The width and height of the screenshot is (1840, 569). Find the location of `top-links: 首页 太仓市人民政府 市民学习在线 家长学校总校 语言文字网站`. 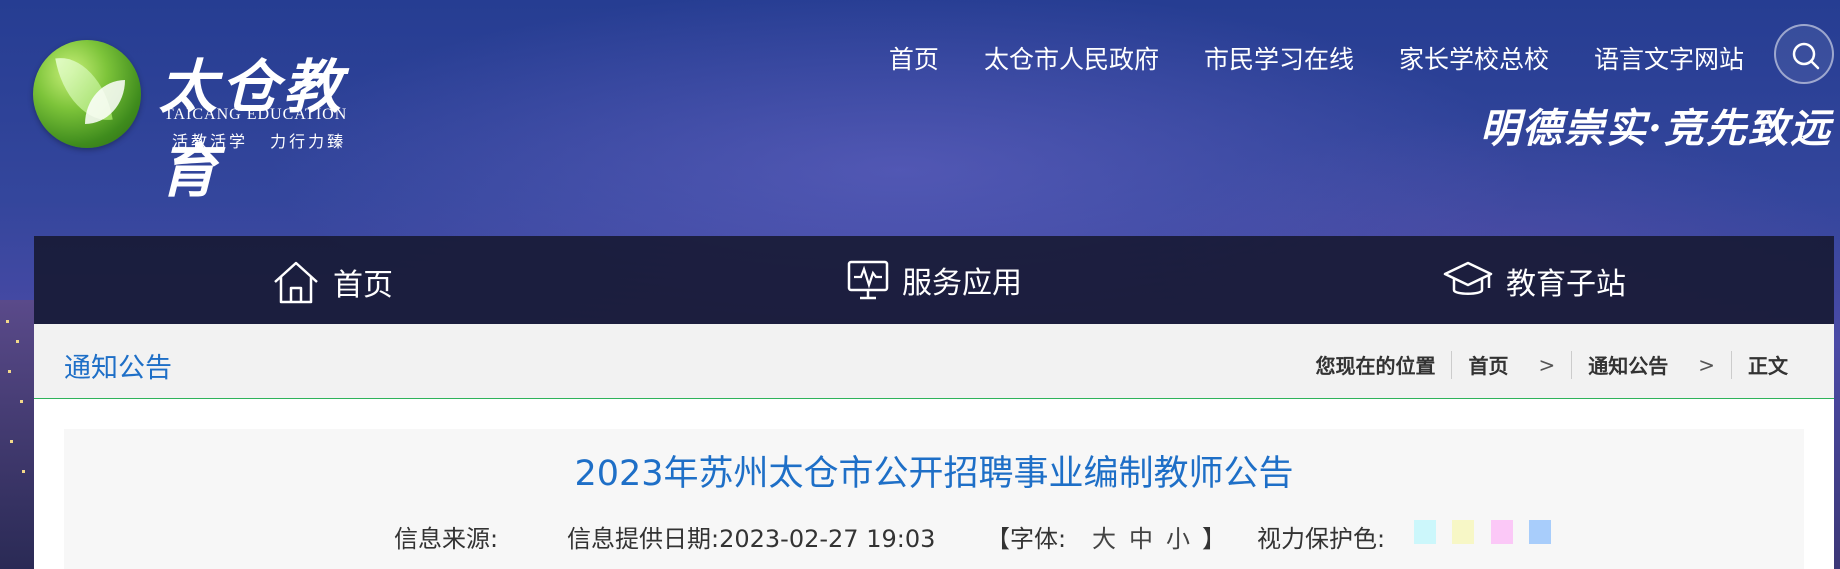

top-links: 首页 太仓市人民政府 市民学习在线 家长学校总校 语言文字网站 is located at coordinates (1316, 58).